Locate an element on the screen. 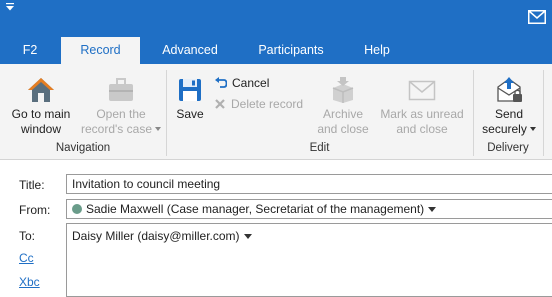 The width and height of the screenshot is (552, 297). envelope-icon is located at coordinates (422, 90).